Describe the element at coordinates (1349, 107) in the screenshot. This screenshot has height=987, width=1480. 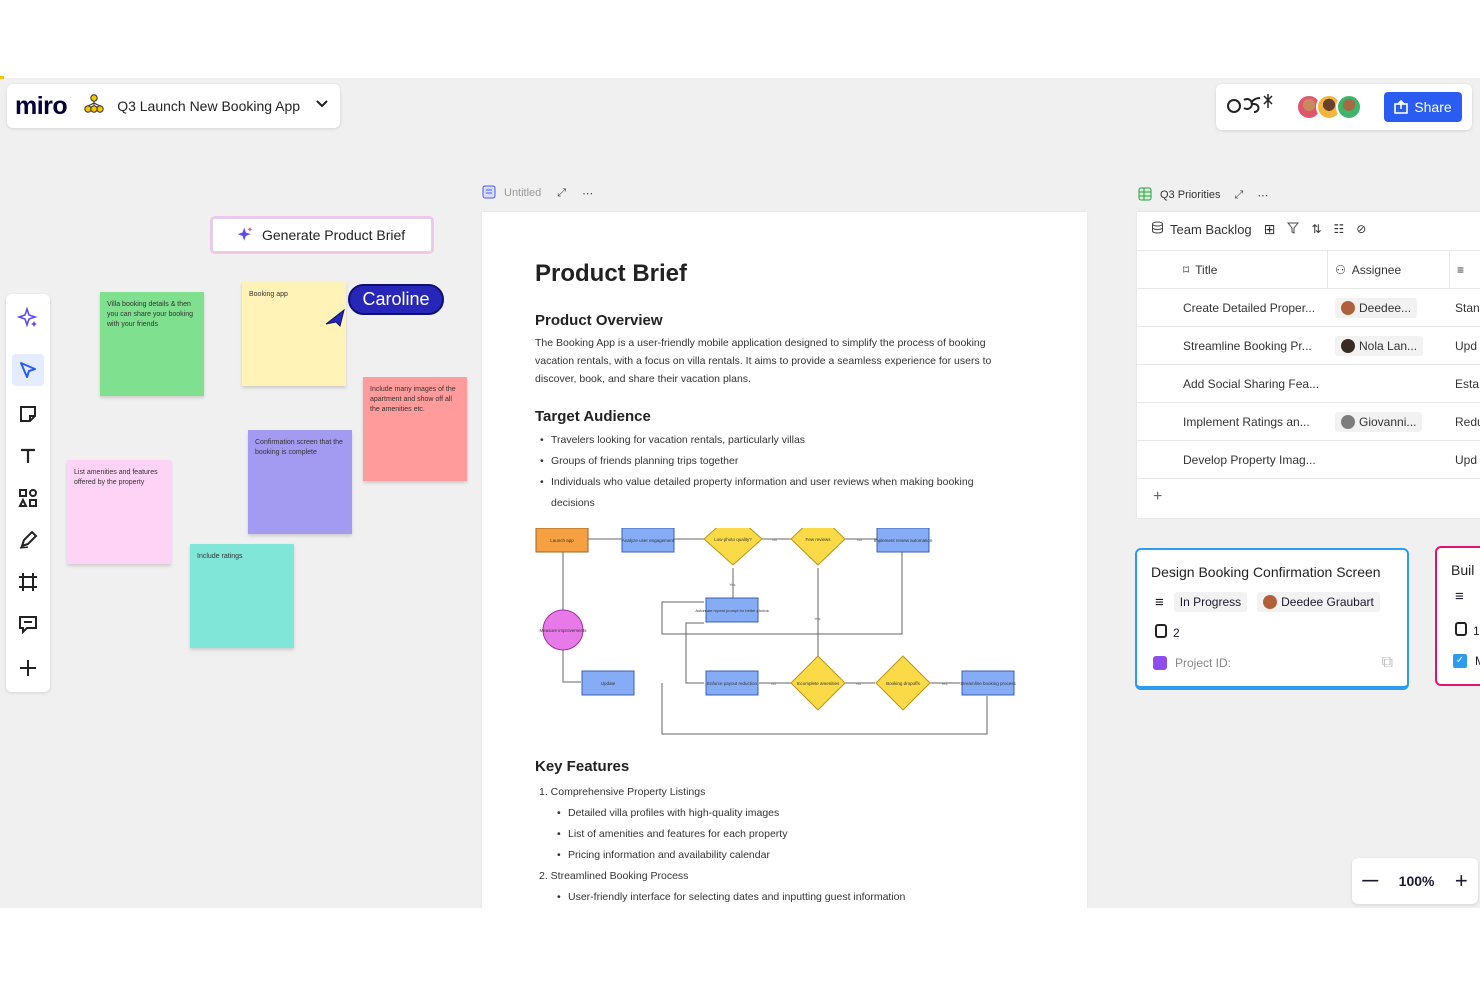
I see `avatar` at that location.